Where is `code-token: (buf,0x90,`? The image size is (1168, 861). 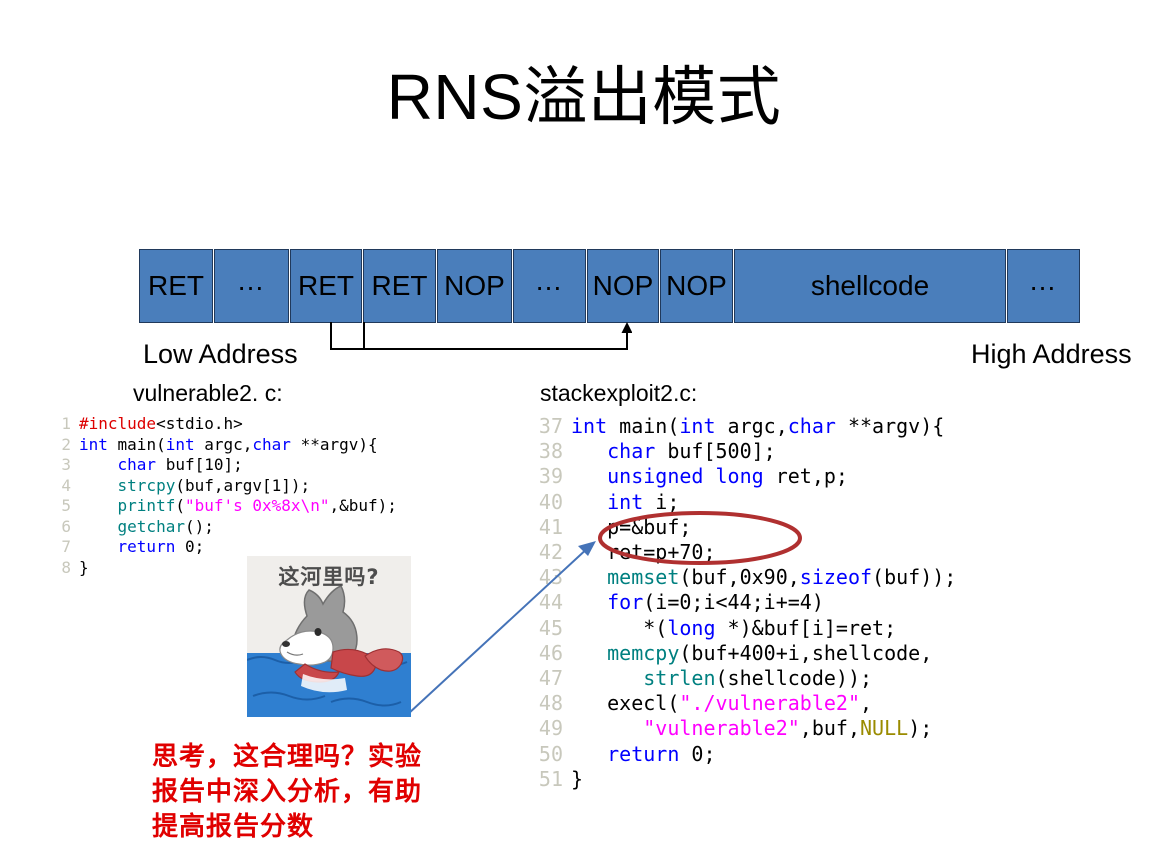
code-token: (buf,0x90, is located at coordinates (739, 577).